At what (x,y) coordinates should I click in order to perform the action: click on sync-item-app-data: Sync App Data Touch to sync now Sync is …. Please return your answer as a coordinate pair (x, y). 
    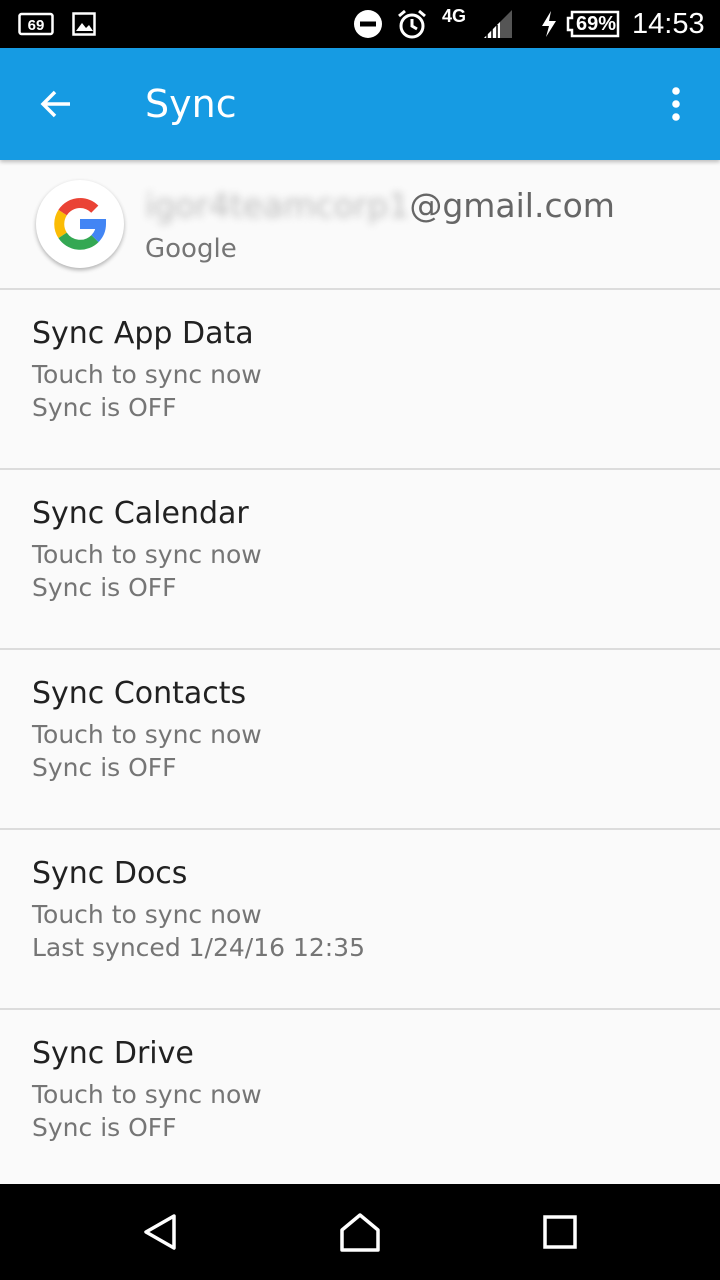
    Looking at the image, I should click on (360, 380).